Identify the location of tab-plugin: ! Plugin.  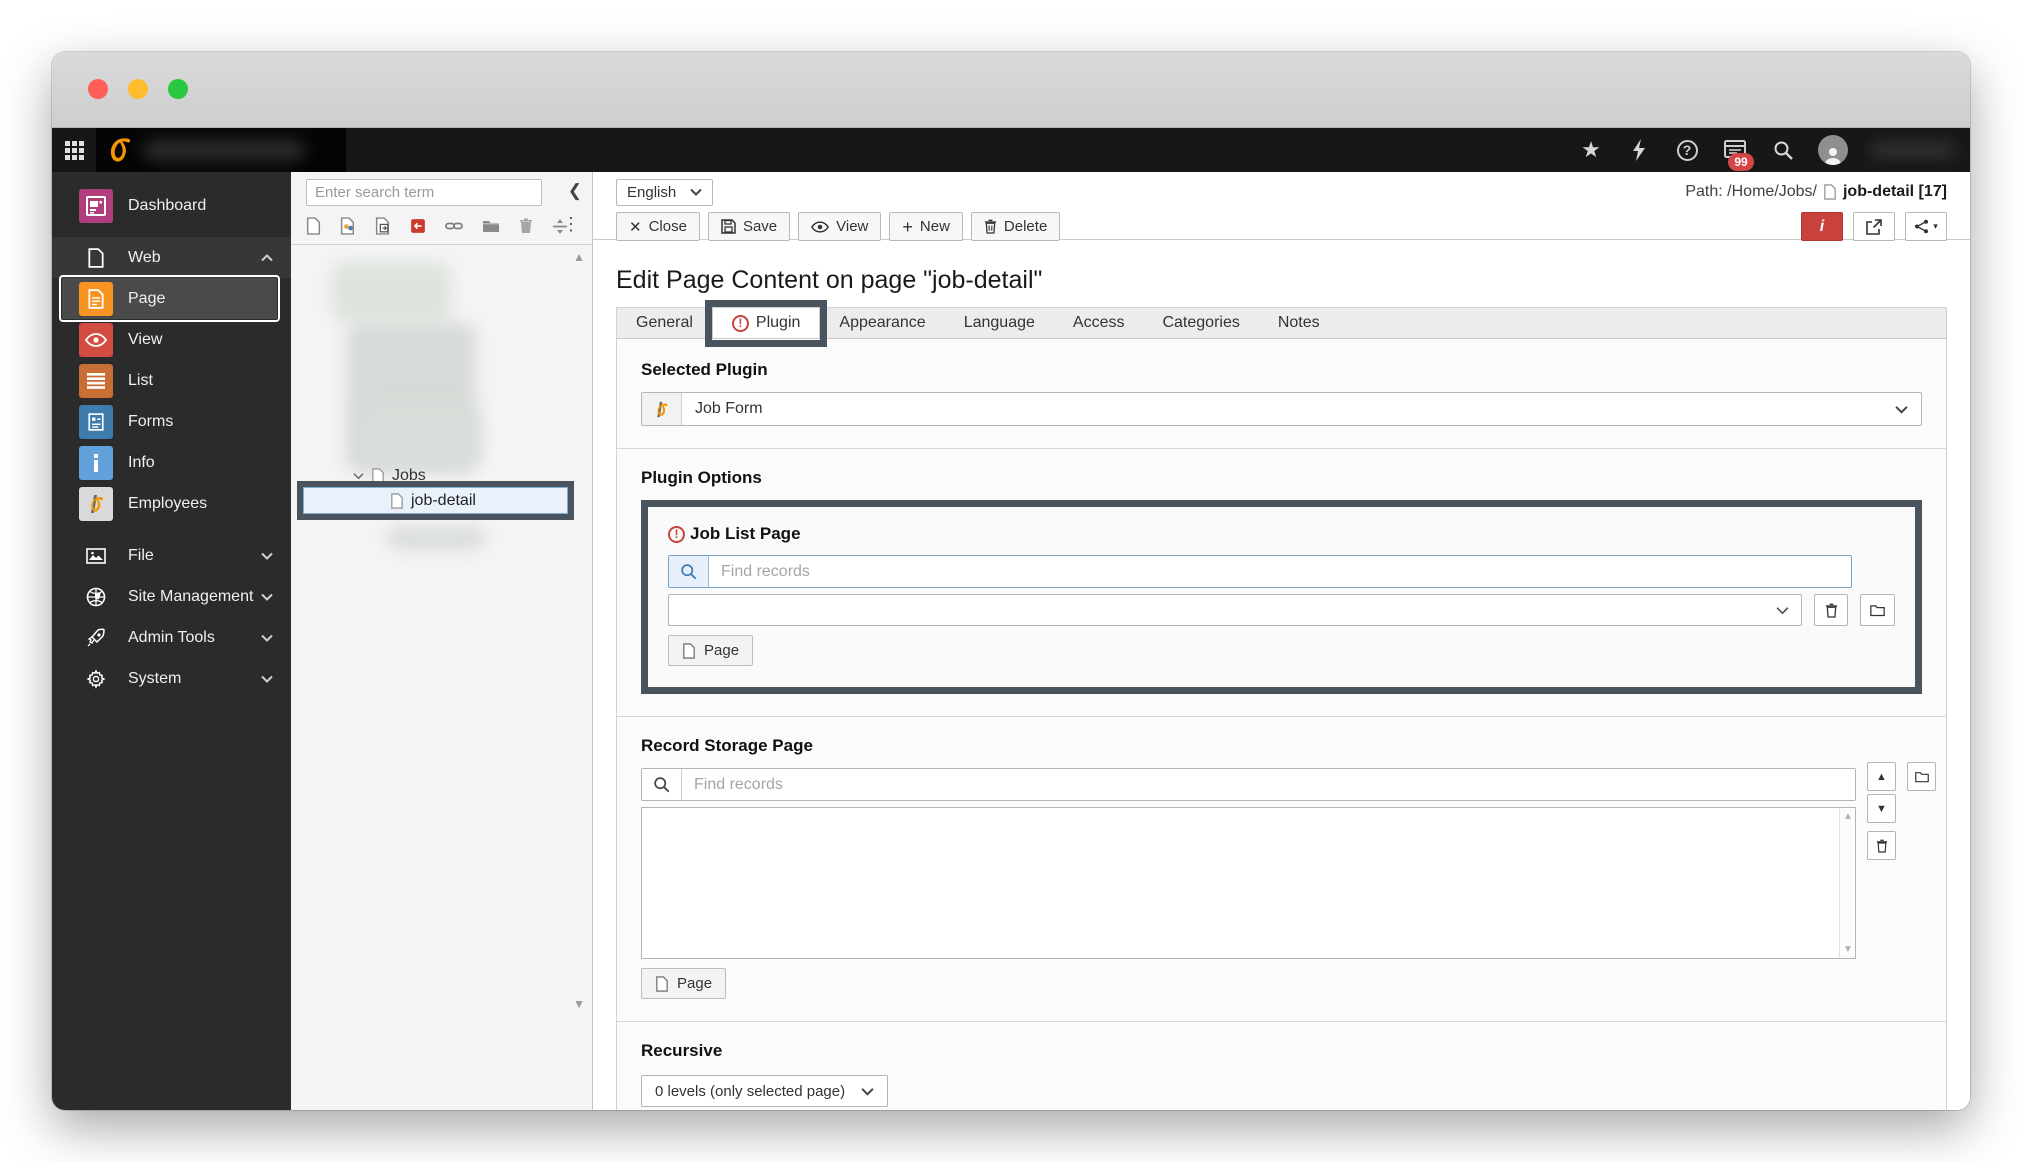
(766, 323).